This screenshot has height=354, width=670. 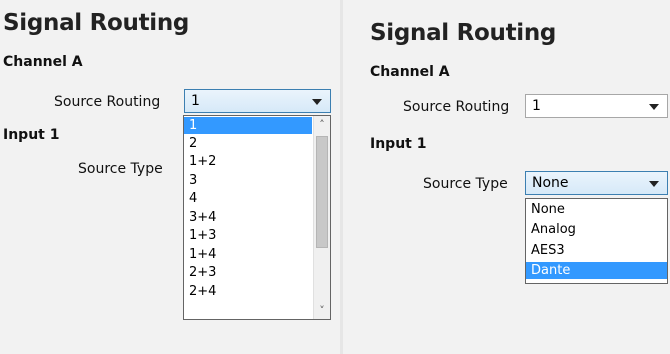 I want to click on routing-option: 3+4, so click(x=248, y=217).